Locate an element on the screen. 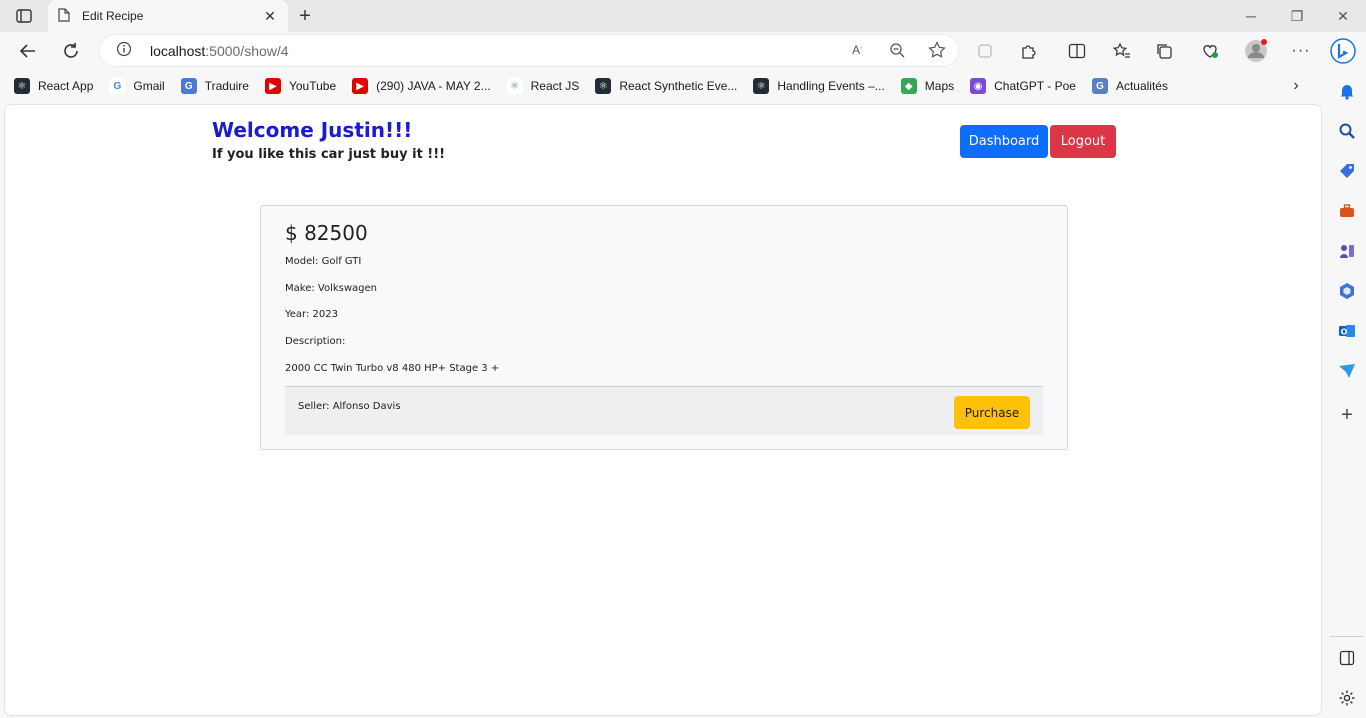  bookmark-maps: ◆ Maps is located at coordinates (927, 86).